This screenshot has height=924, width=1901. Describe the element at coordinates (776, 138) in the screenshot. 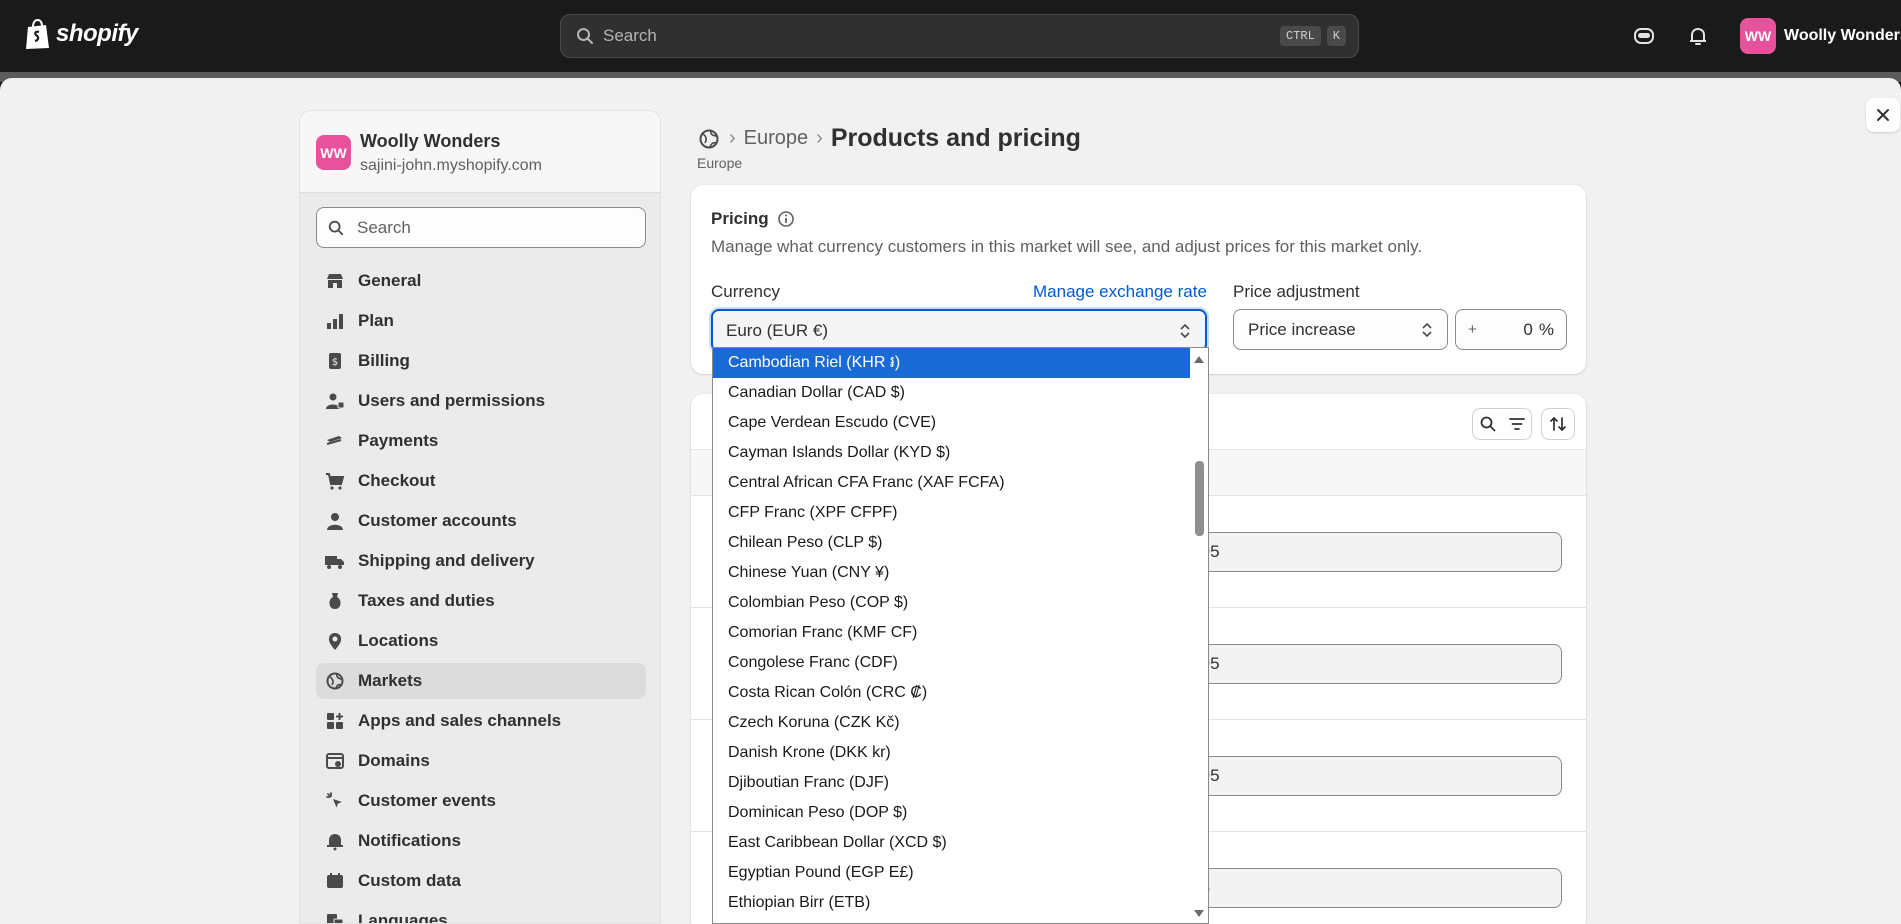

I see `breadcrumb-link-europe: Europe` at that location.